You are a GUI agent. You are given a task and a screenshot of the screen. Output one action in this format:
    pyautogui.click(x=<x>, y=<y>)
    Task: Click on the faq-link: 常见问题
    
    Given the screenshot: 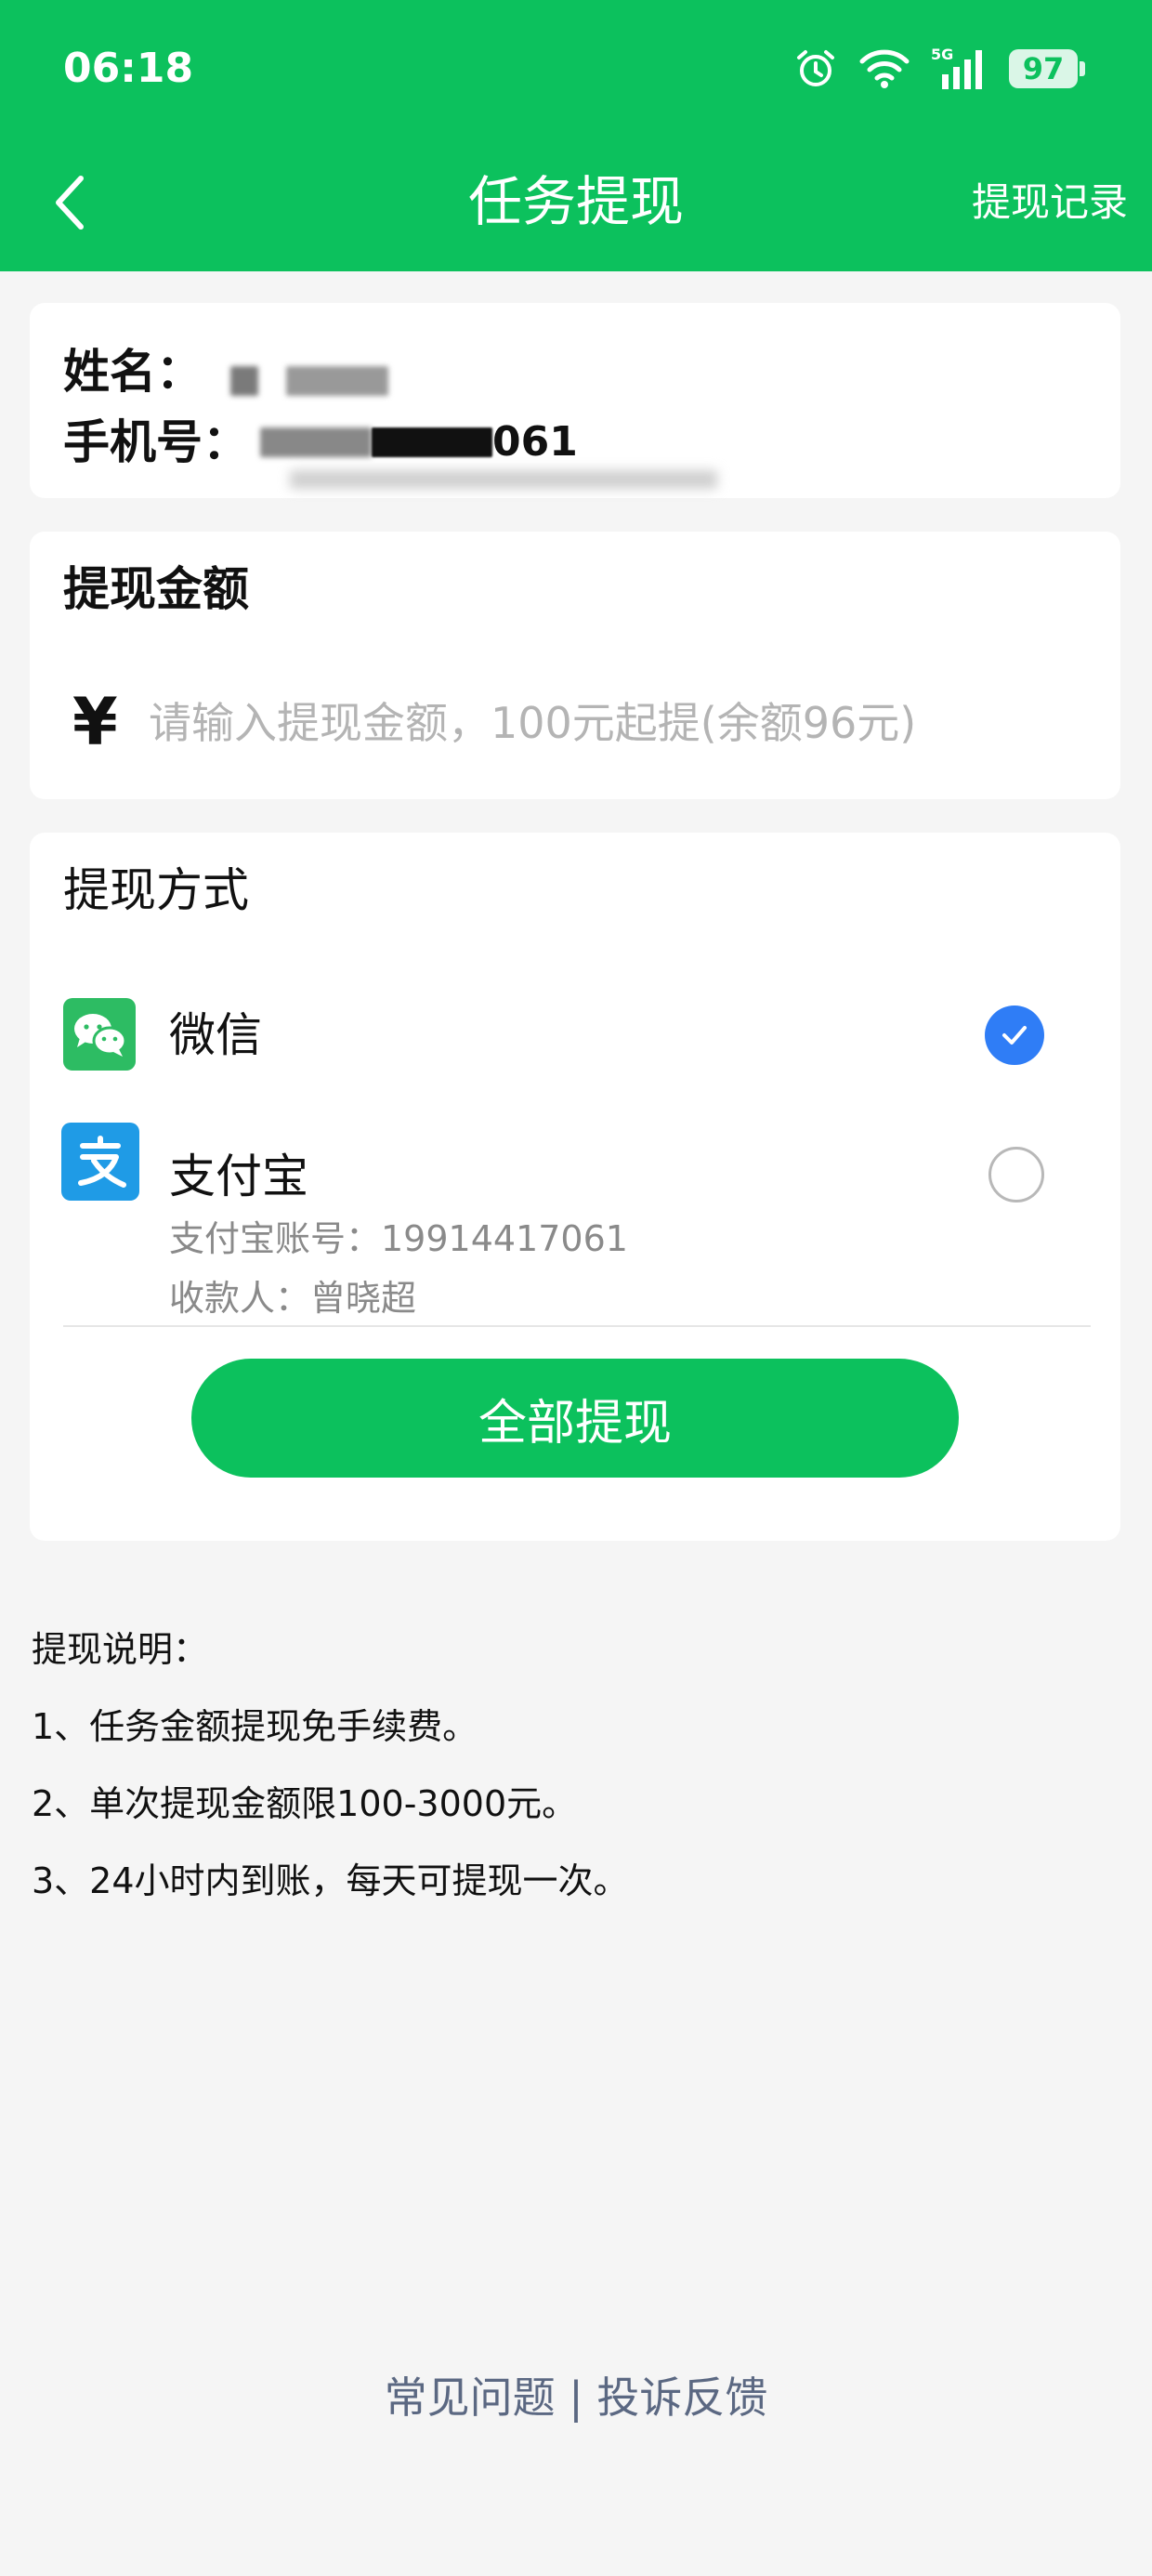 What is the action you would take?
    pyautogui.click(x=470, y=2397)
    